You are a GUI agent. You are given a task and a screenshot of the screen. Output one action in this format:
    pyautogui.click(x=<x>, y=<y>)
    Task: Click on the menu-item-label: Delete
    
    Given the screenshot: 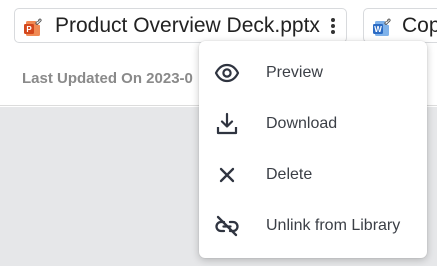 What is the action you would take?
    pyautogui.click(x=289, y=174)
    